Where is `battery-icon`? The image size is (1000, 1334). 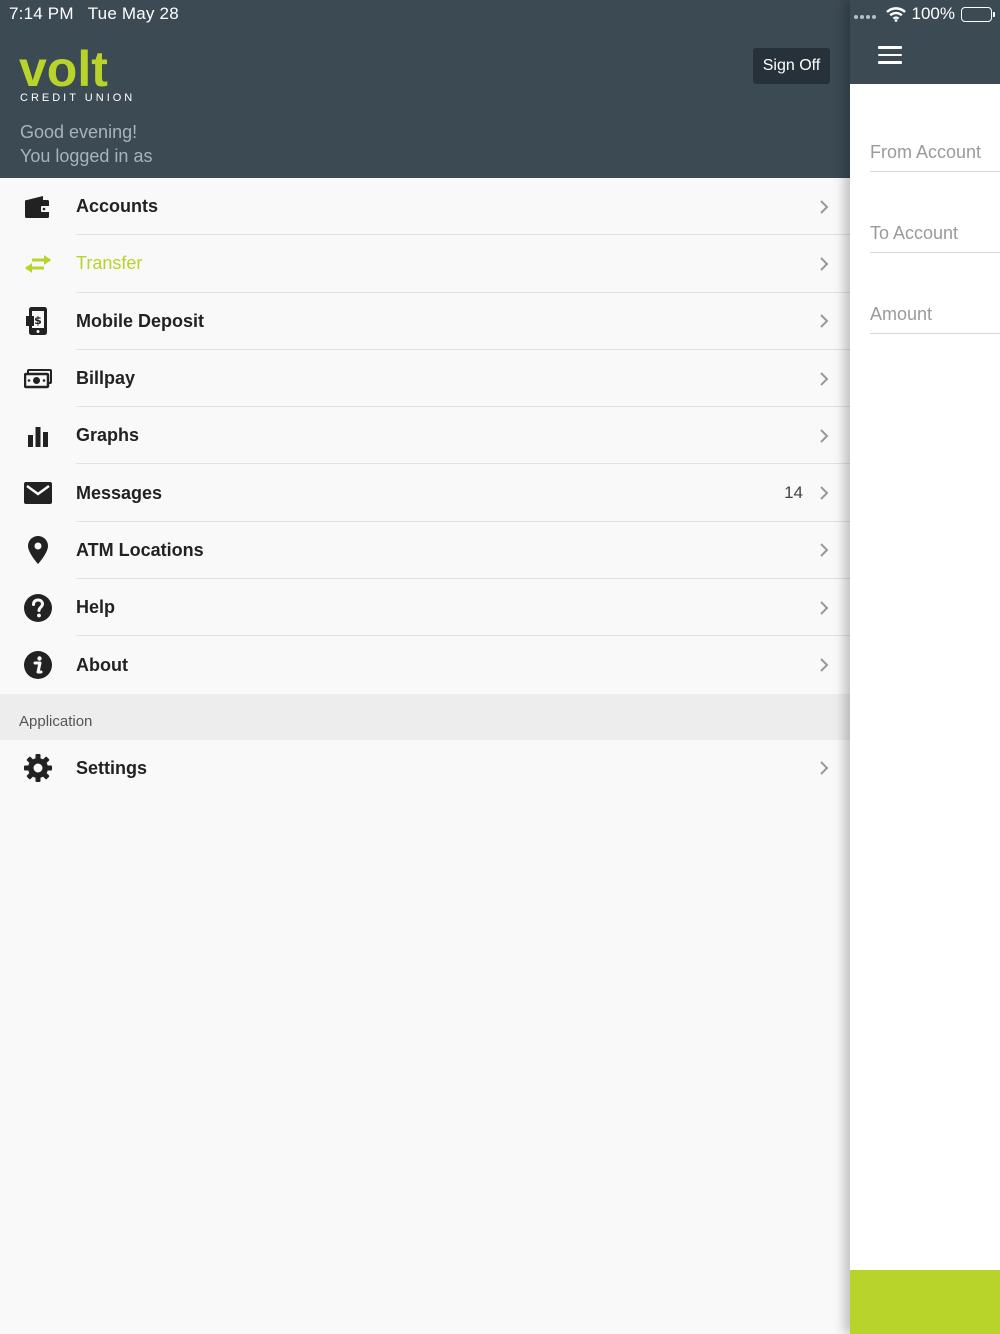
battery-icon is located at coordinates (978, 14).